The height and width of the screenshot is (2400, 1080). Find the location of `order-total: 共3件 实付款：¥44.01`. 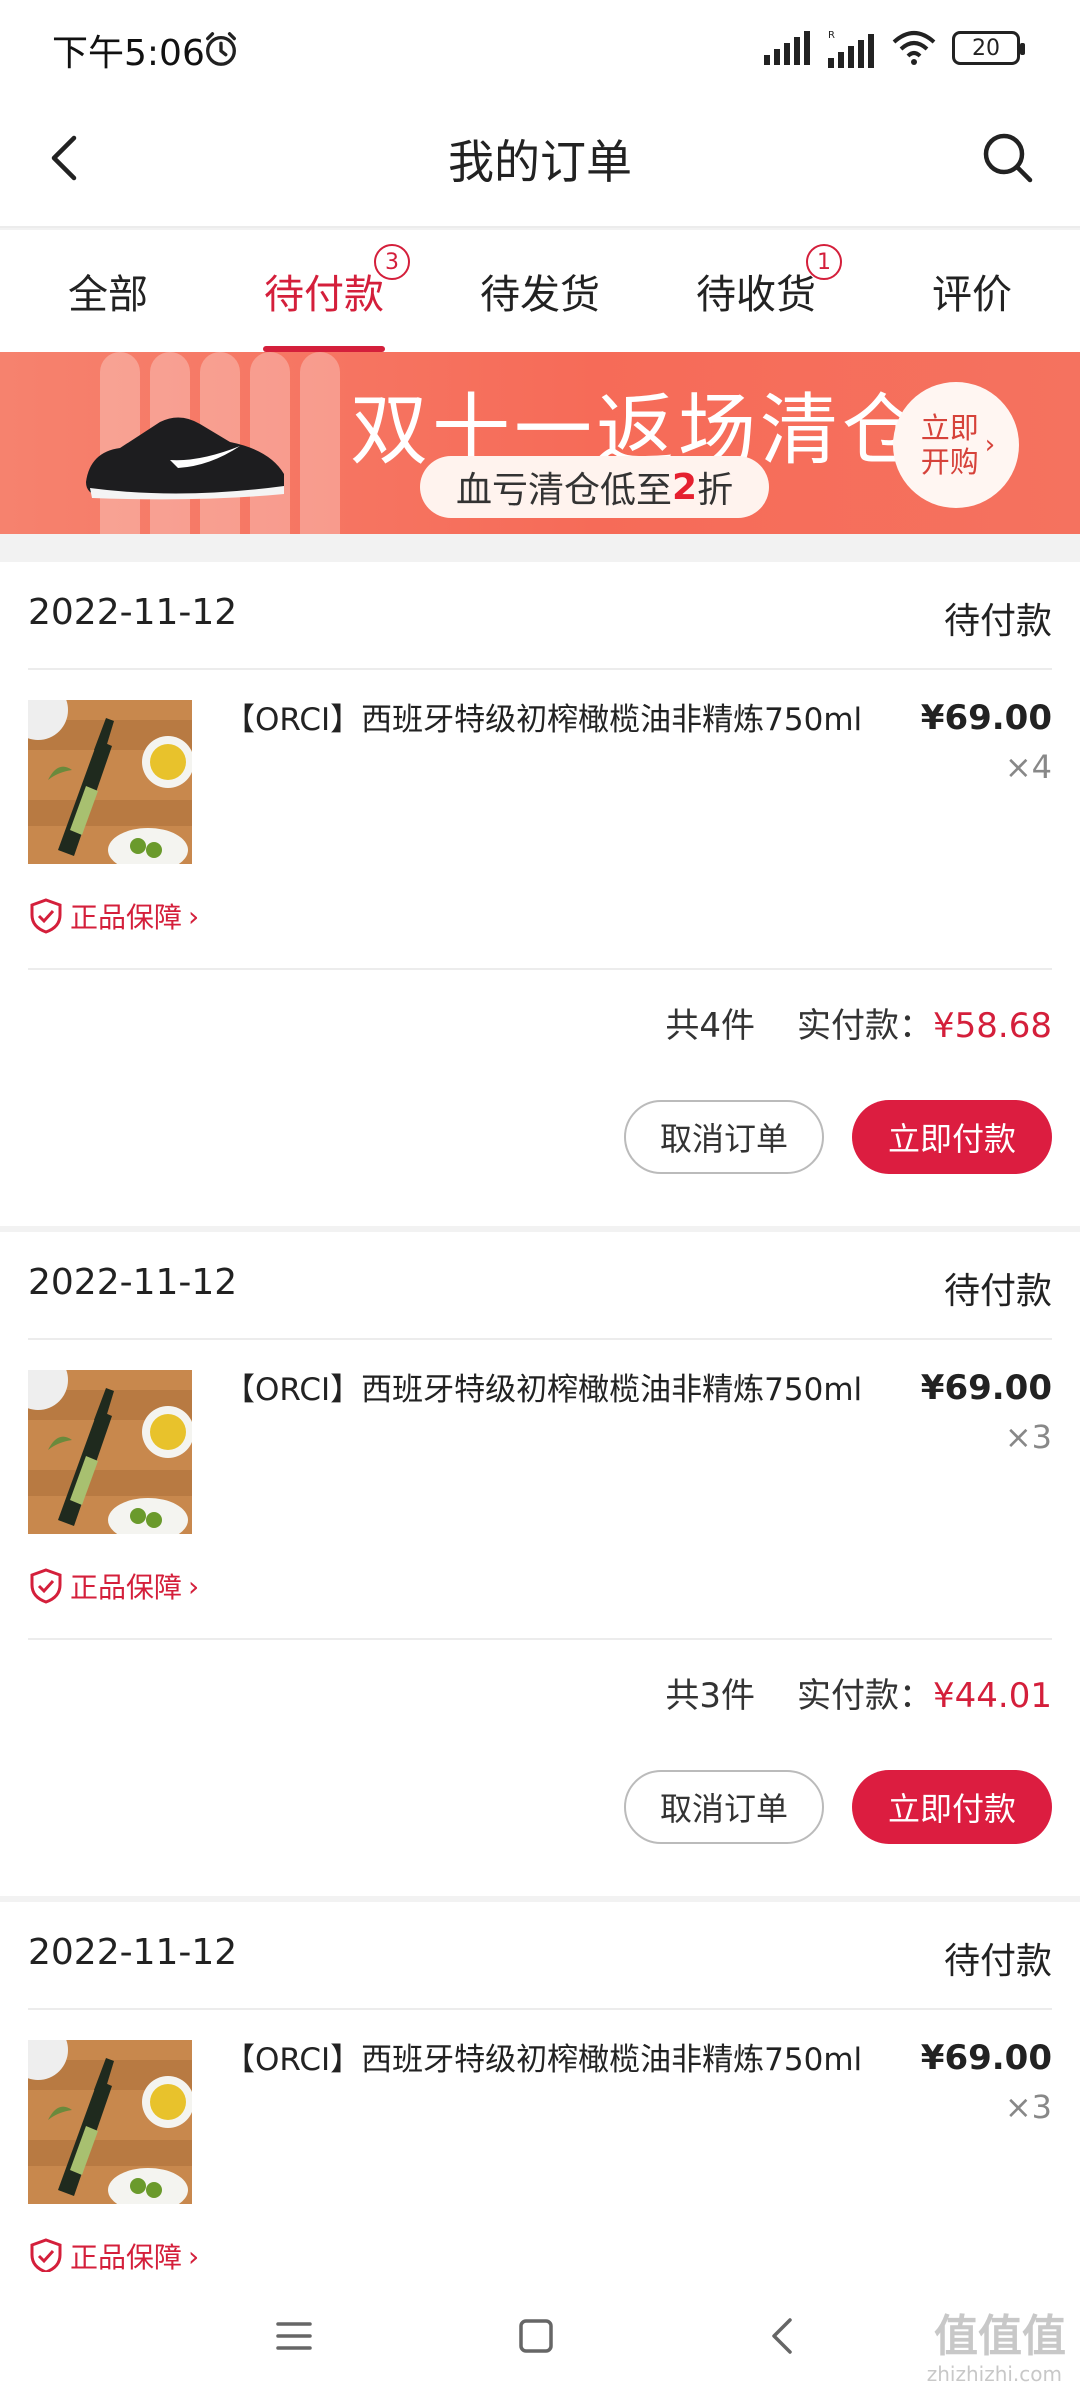

order-total: 共3件 实付款：¥44.01 is located at coordinates (858, 1692).